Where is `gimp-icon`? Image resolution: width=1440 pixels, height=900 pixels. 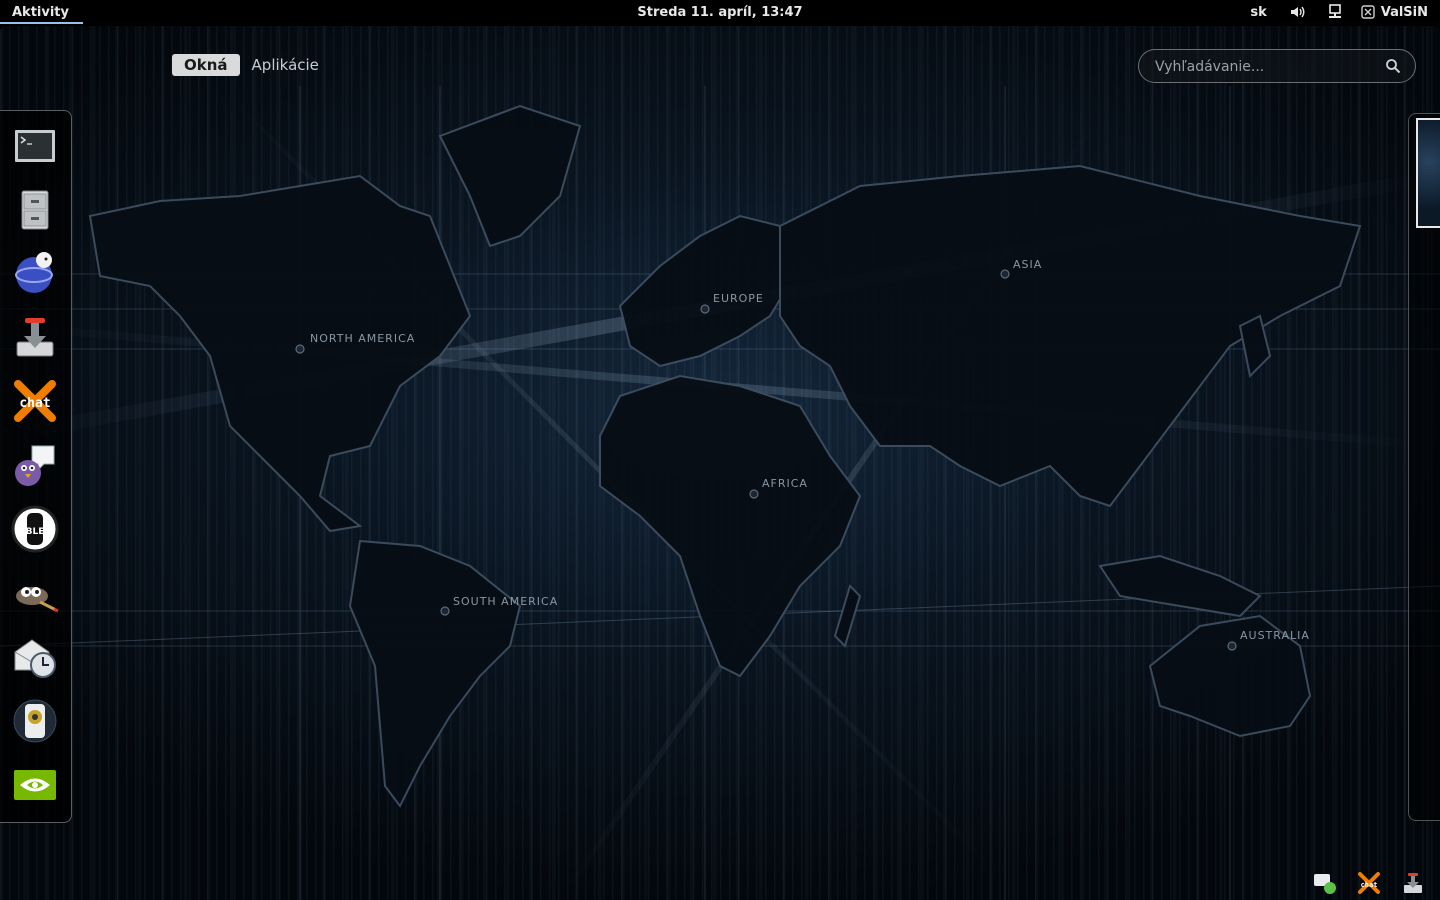 gimp-icon is located at coordinates (37, 600).